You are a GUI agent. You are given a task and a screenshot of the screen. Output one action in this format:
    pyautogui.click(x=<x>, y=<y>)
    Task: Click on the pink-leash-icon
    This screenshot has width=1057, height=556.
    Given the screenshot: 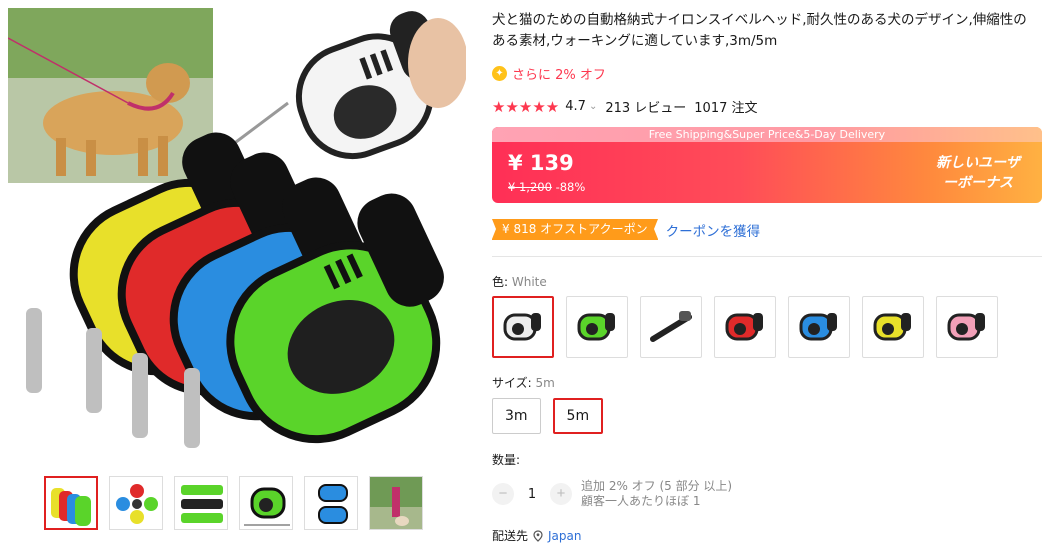 What is the action you would take?
    pyautogui.click(x=966, y=327)
    